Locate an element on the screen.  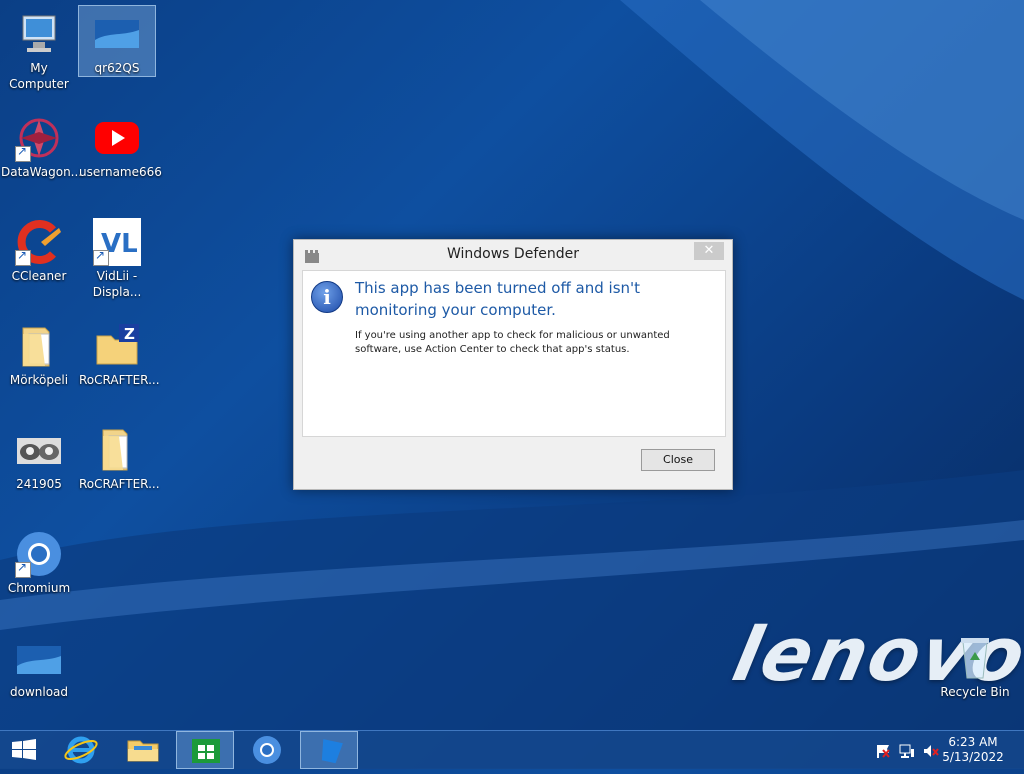
desktop-icon-my-computer: My Computer is located at coordinates (39, 49).